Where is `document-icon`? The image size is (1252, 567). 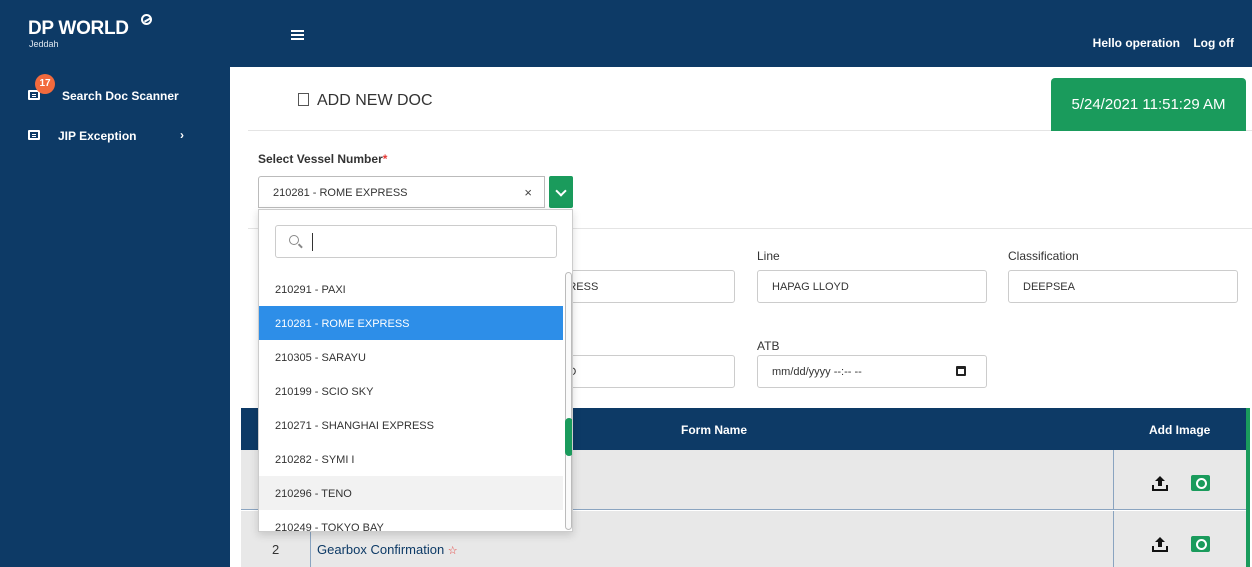
document-icon is located at coordinates (303, 99).